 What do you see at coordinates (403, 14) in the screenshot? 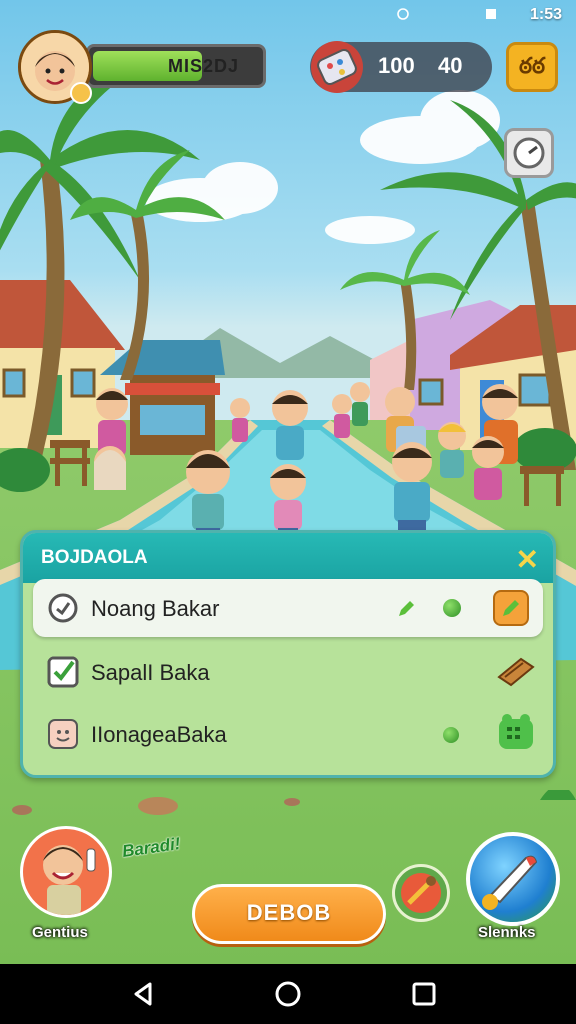
I see `alarm-icon` at bounding box center [403, 14].